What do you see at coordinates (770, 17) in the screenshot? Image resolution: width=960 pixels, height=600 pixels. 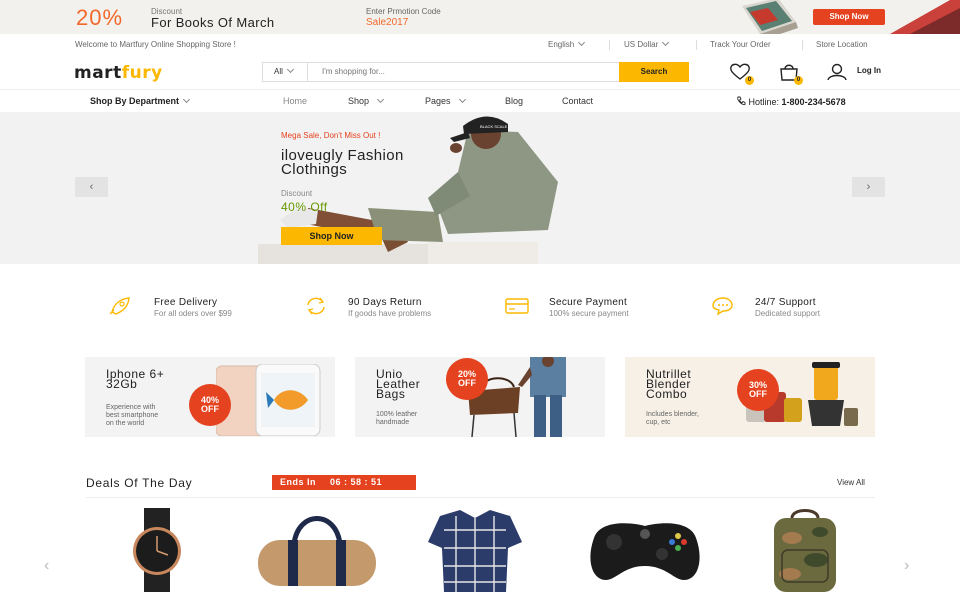 I see `book-image` at bounding box center [770, 17].